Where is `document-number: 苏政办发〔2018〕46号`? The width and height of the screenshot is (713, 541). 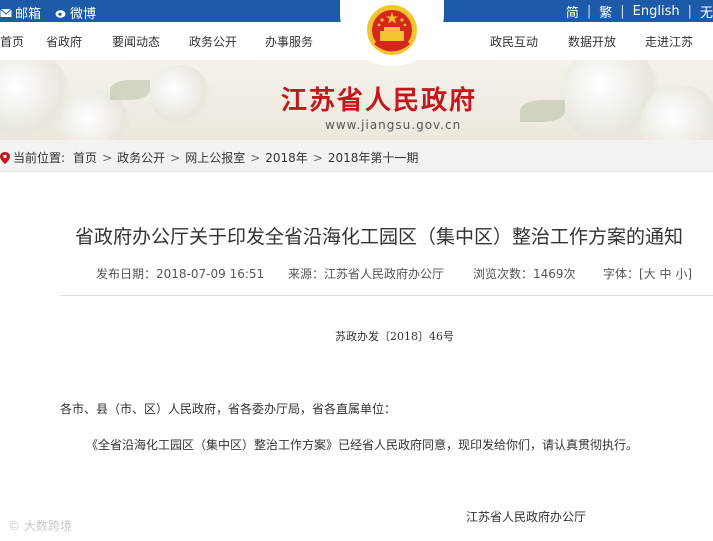
document-number: 苏政办发〔2018〕46号 is located at coordinates (394, 336).